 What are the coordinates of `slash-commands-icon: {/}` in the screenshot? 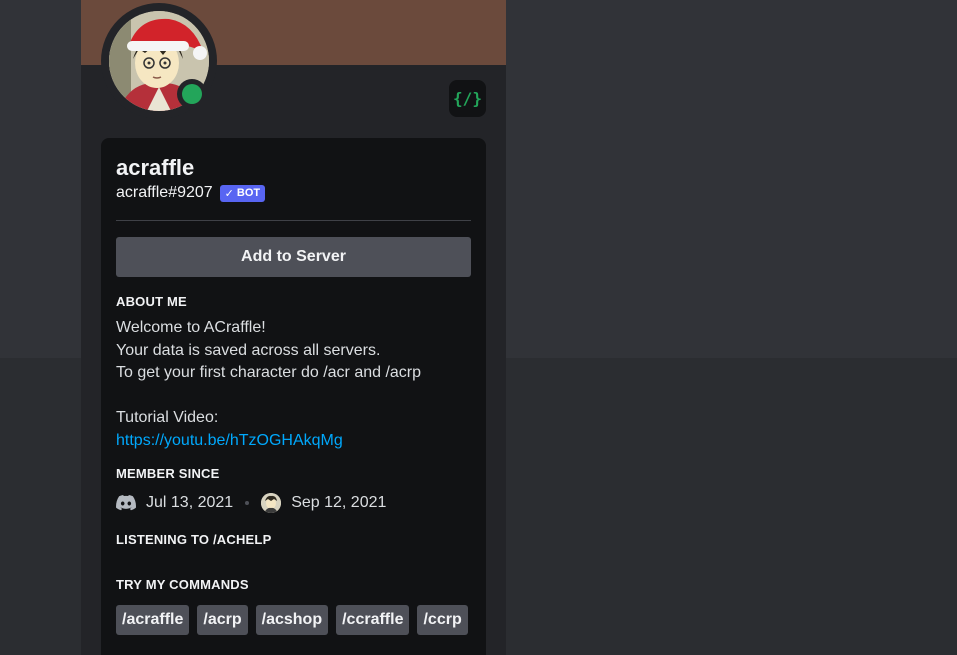 It's located at (467, 98).